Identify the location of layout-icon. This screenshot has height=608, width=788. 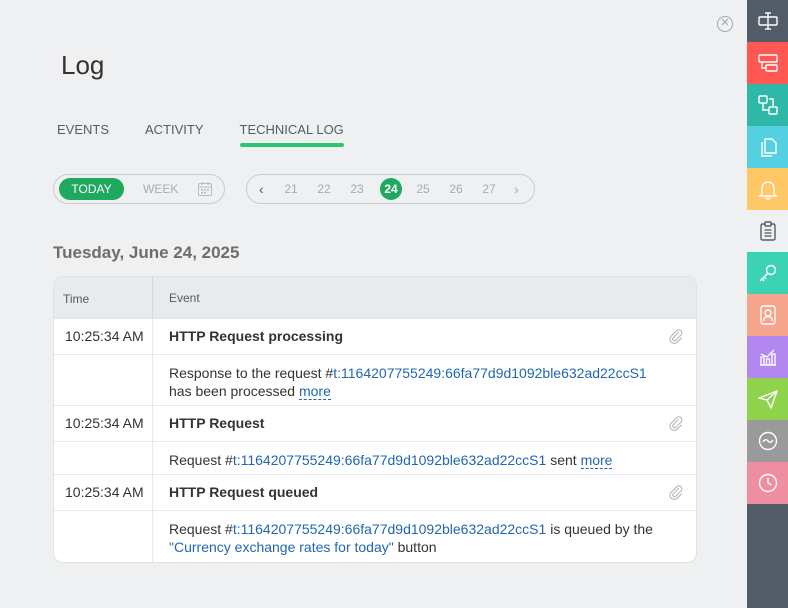
(767, 63).